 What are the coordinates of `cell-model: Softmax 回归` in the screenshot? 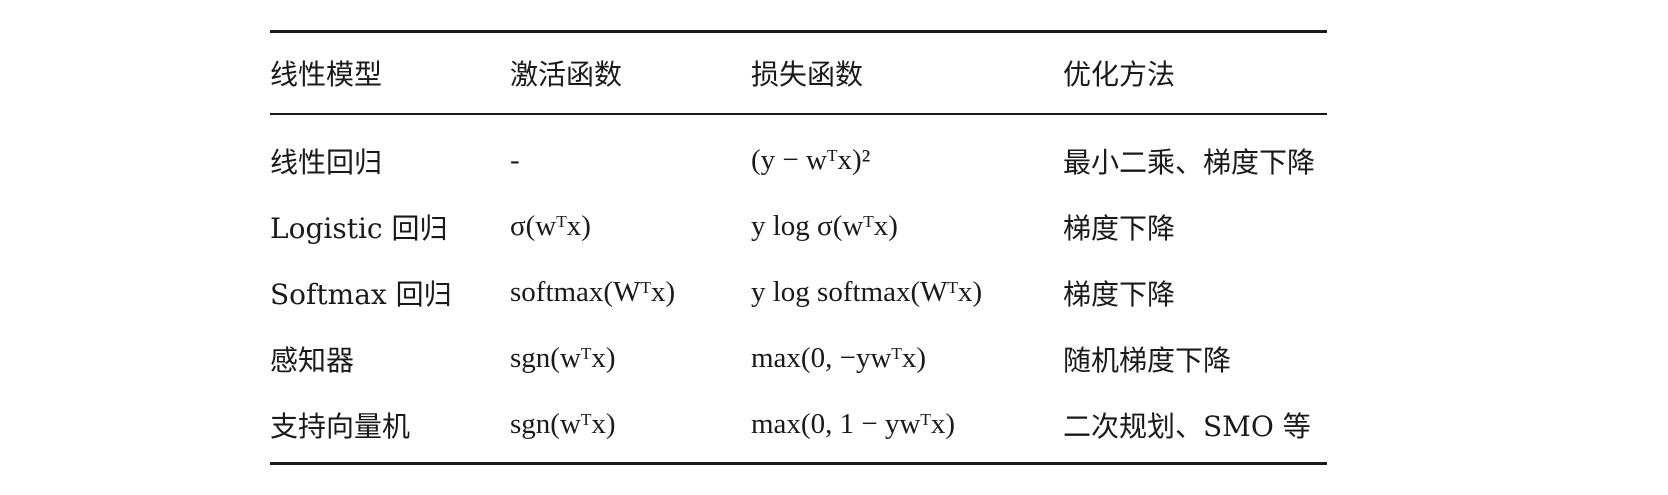 It's located at (361, 294).